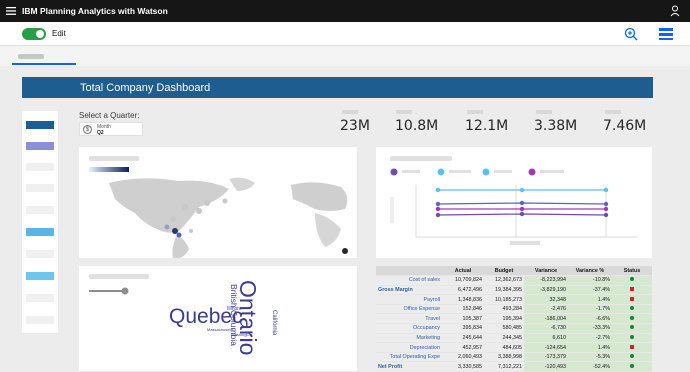  Describe the element at coordinates (145, 88) in the screenshot. I see `dashboard-title: Total Company Dashboard` at that location.